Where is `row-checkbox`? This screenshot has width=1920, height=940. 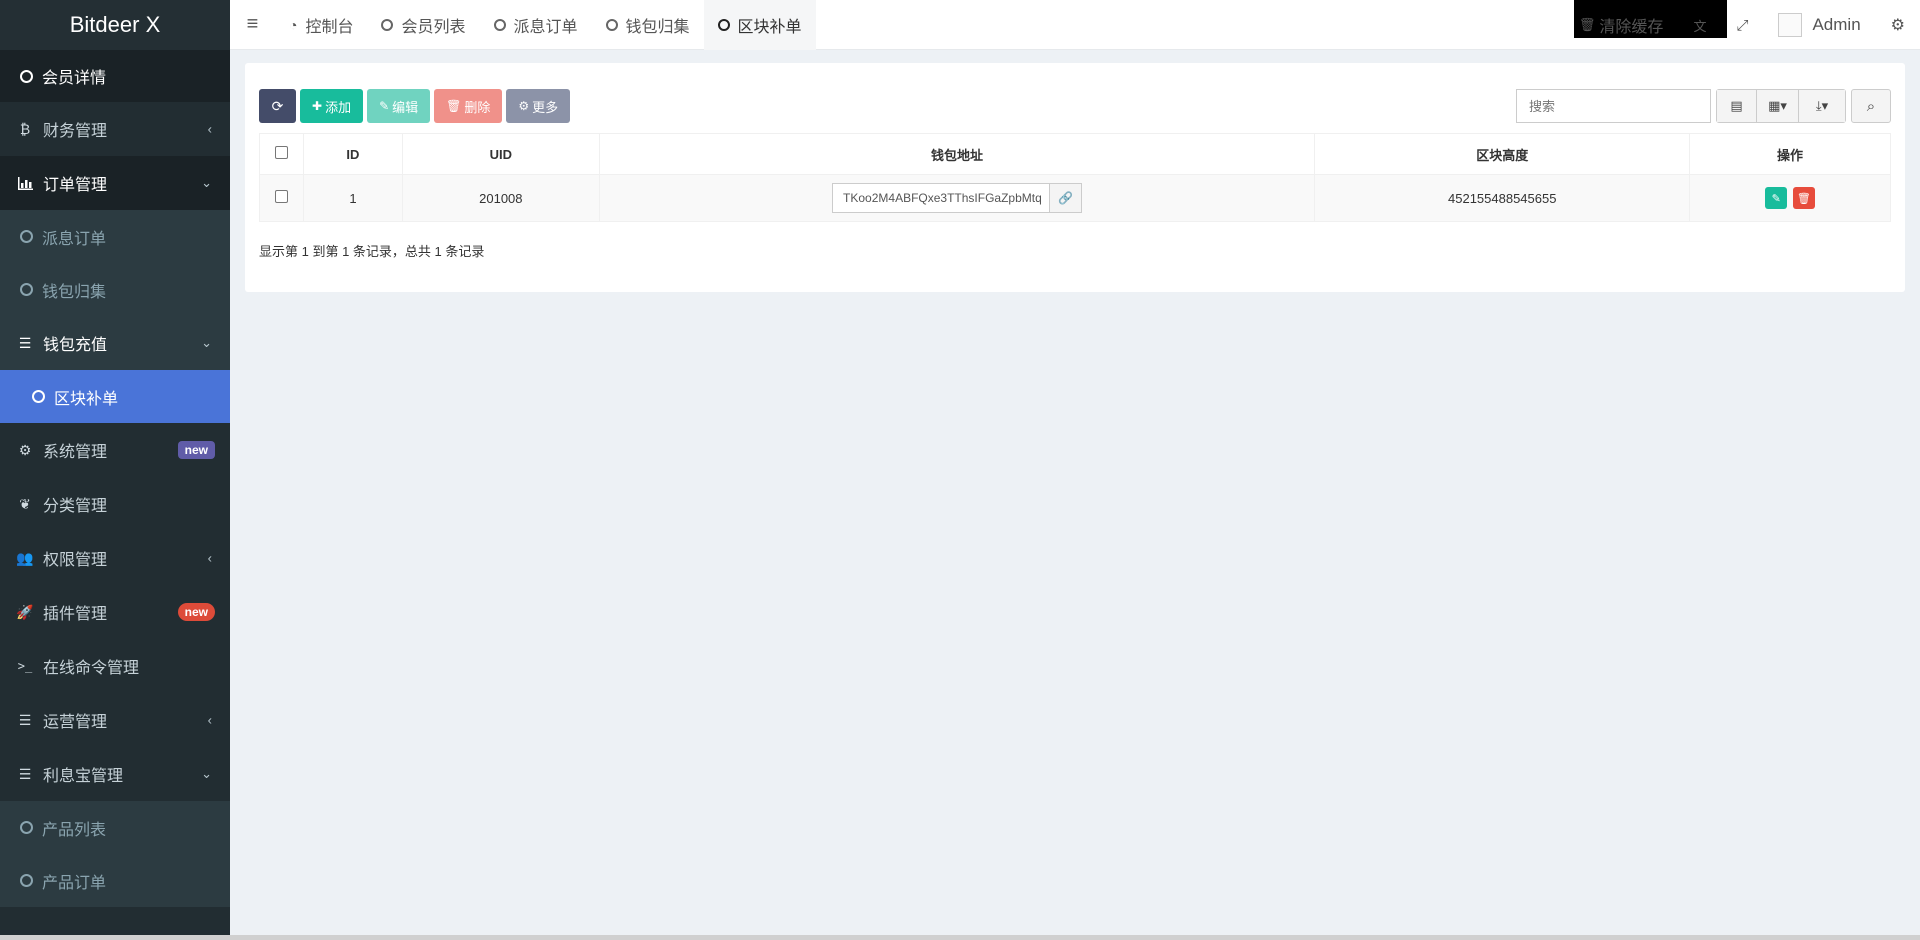
row-checkbox is located at coordinates (281, 196).